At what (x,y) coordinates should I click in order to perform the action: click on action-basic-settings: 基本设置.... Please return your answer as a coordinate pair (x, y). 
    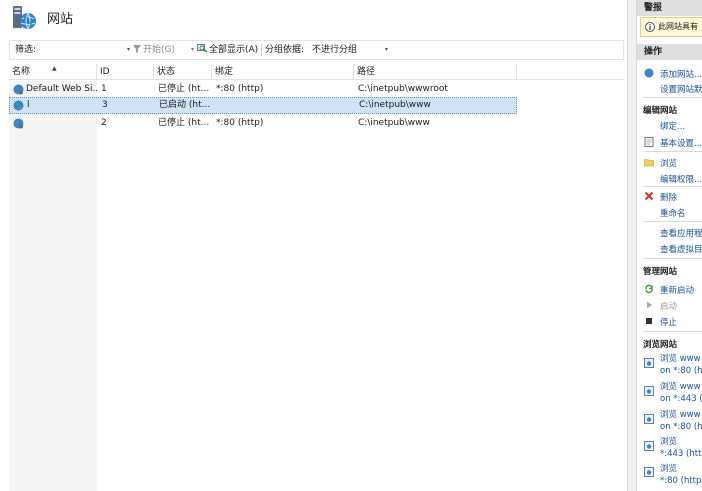
    Looking at the image, I should click on (681, 143).